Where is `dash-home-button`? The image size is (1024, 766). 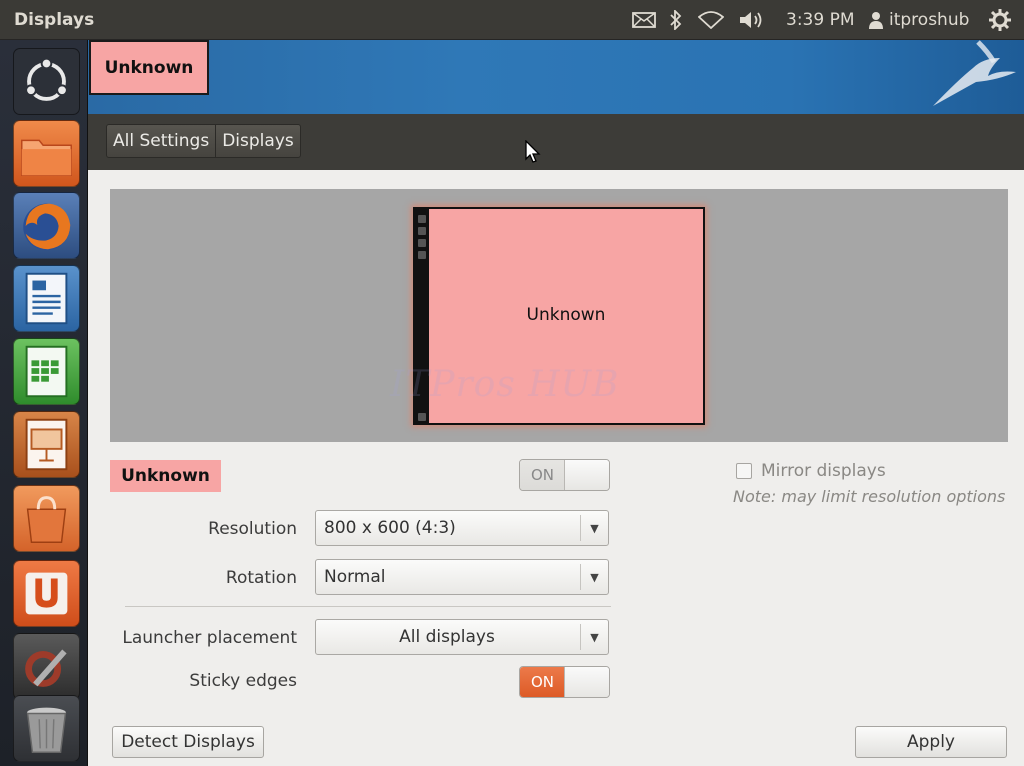
dash-home-button is located at coordinates (46, 81).